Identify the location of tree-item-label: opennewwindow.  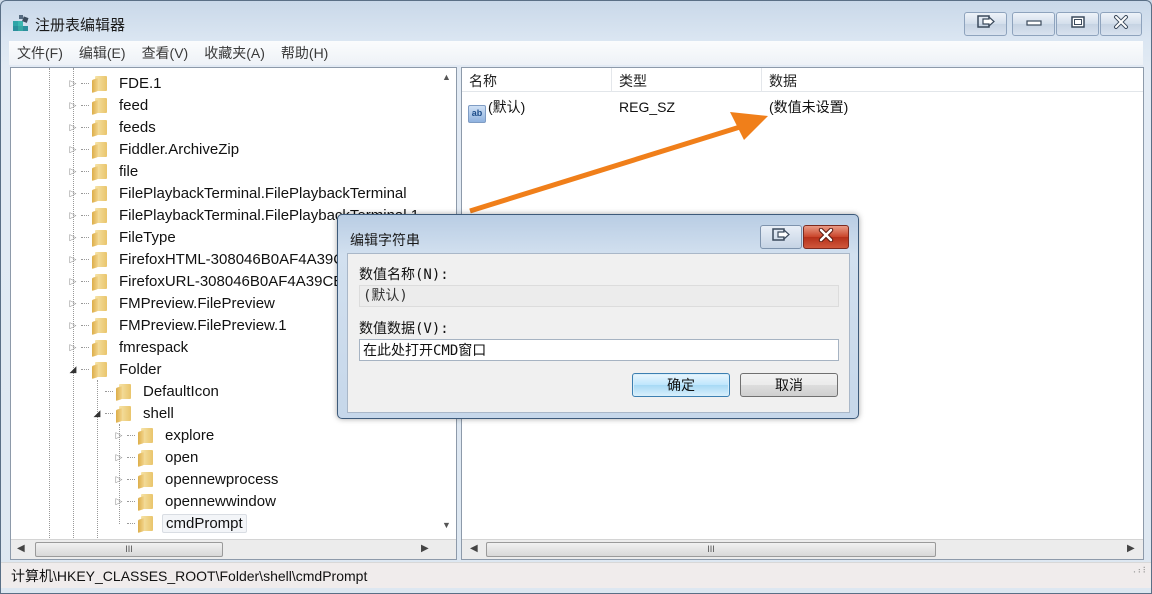
(220, 501).